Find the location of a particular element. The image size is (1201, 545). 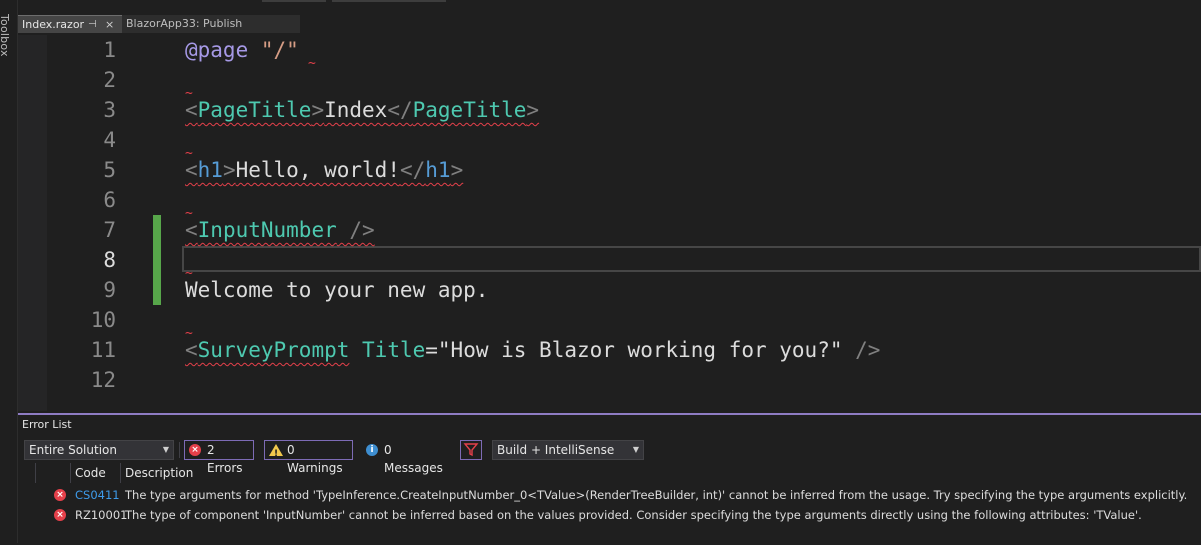

code-line: 5 <h1>Hello, world!</h1> is located at coordinates (609, 170).